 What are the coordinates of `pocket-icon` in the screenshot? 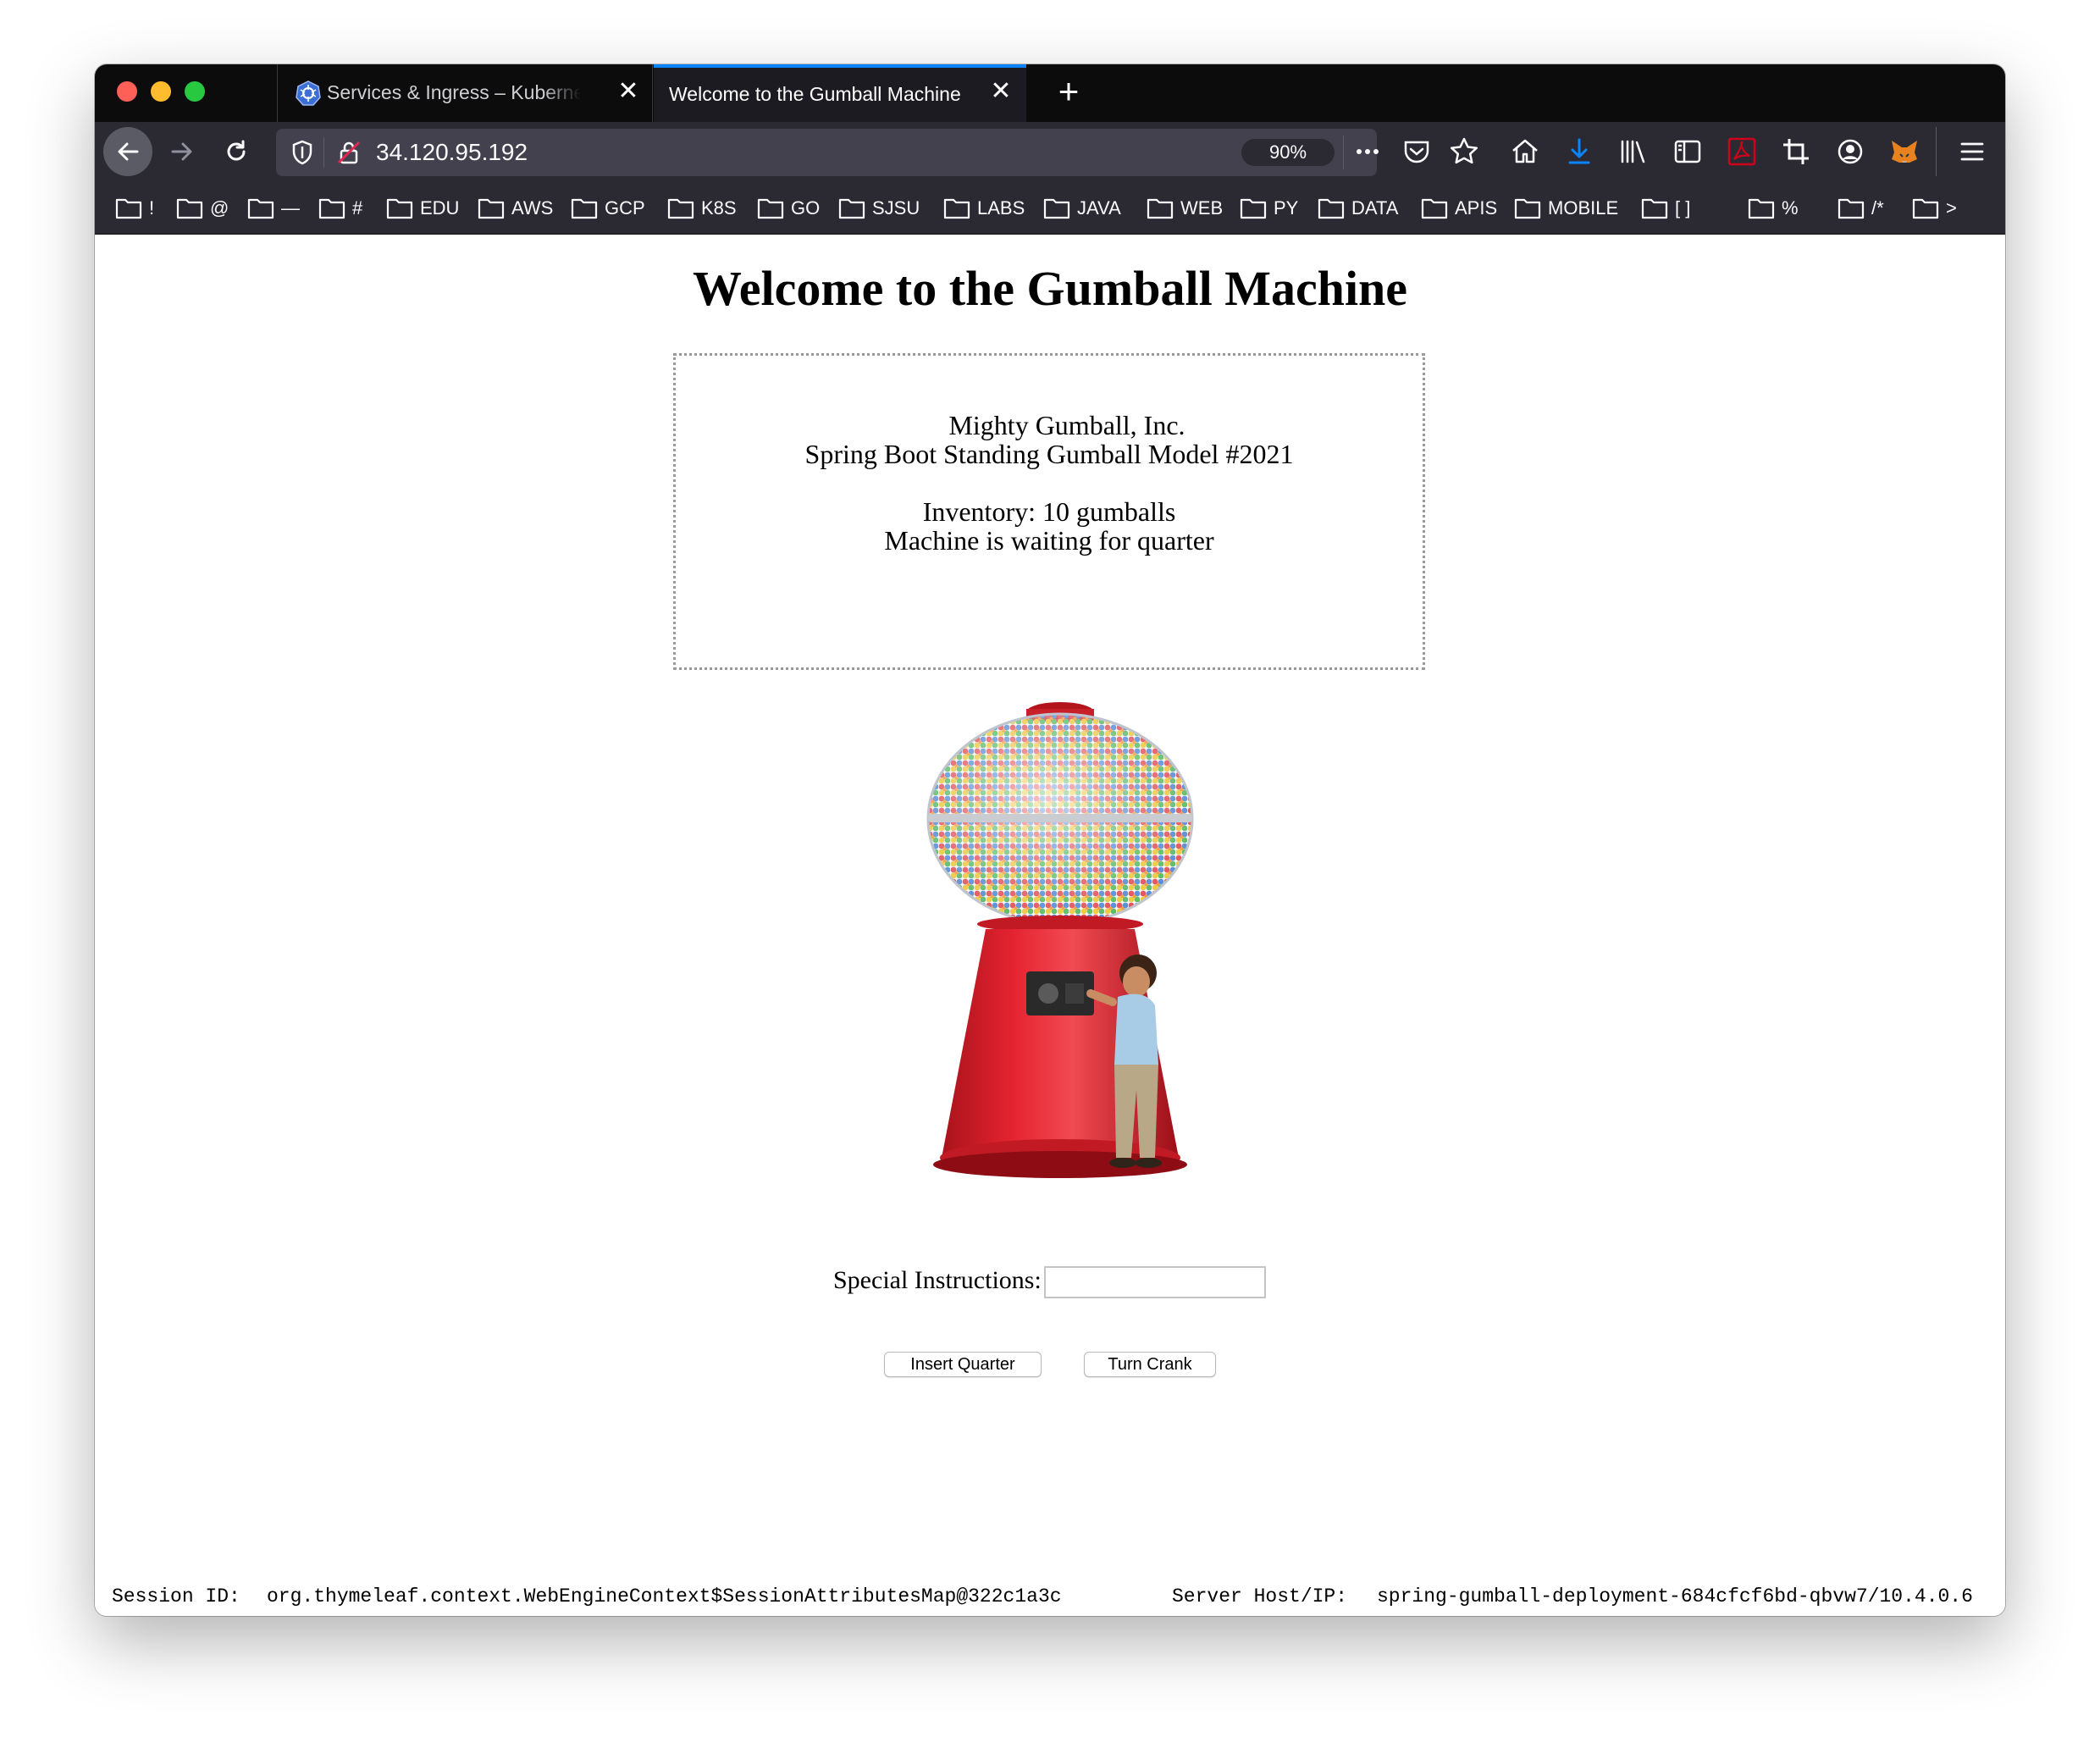 It's located at (1417, 152).